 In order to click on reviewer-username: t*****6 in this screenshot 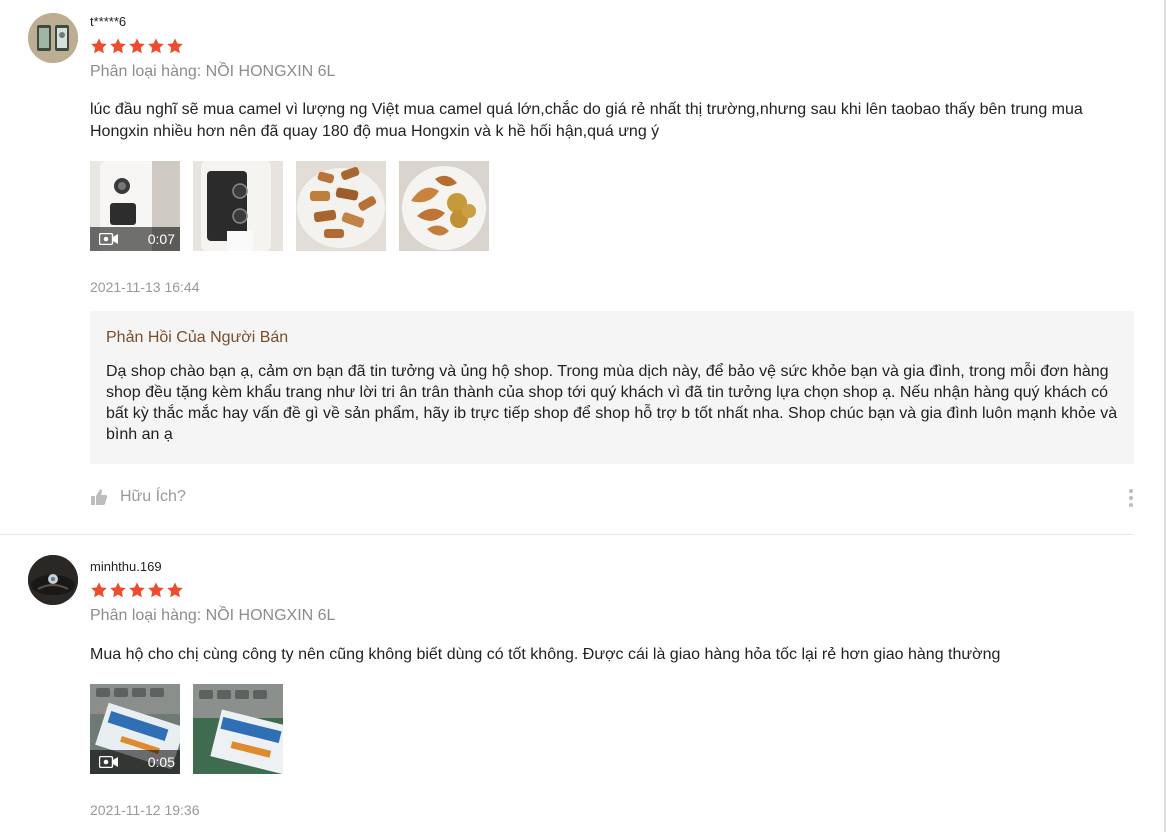, I will do `click(108, 21)`.